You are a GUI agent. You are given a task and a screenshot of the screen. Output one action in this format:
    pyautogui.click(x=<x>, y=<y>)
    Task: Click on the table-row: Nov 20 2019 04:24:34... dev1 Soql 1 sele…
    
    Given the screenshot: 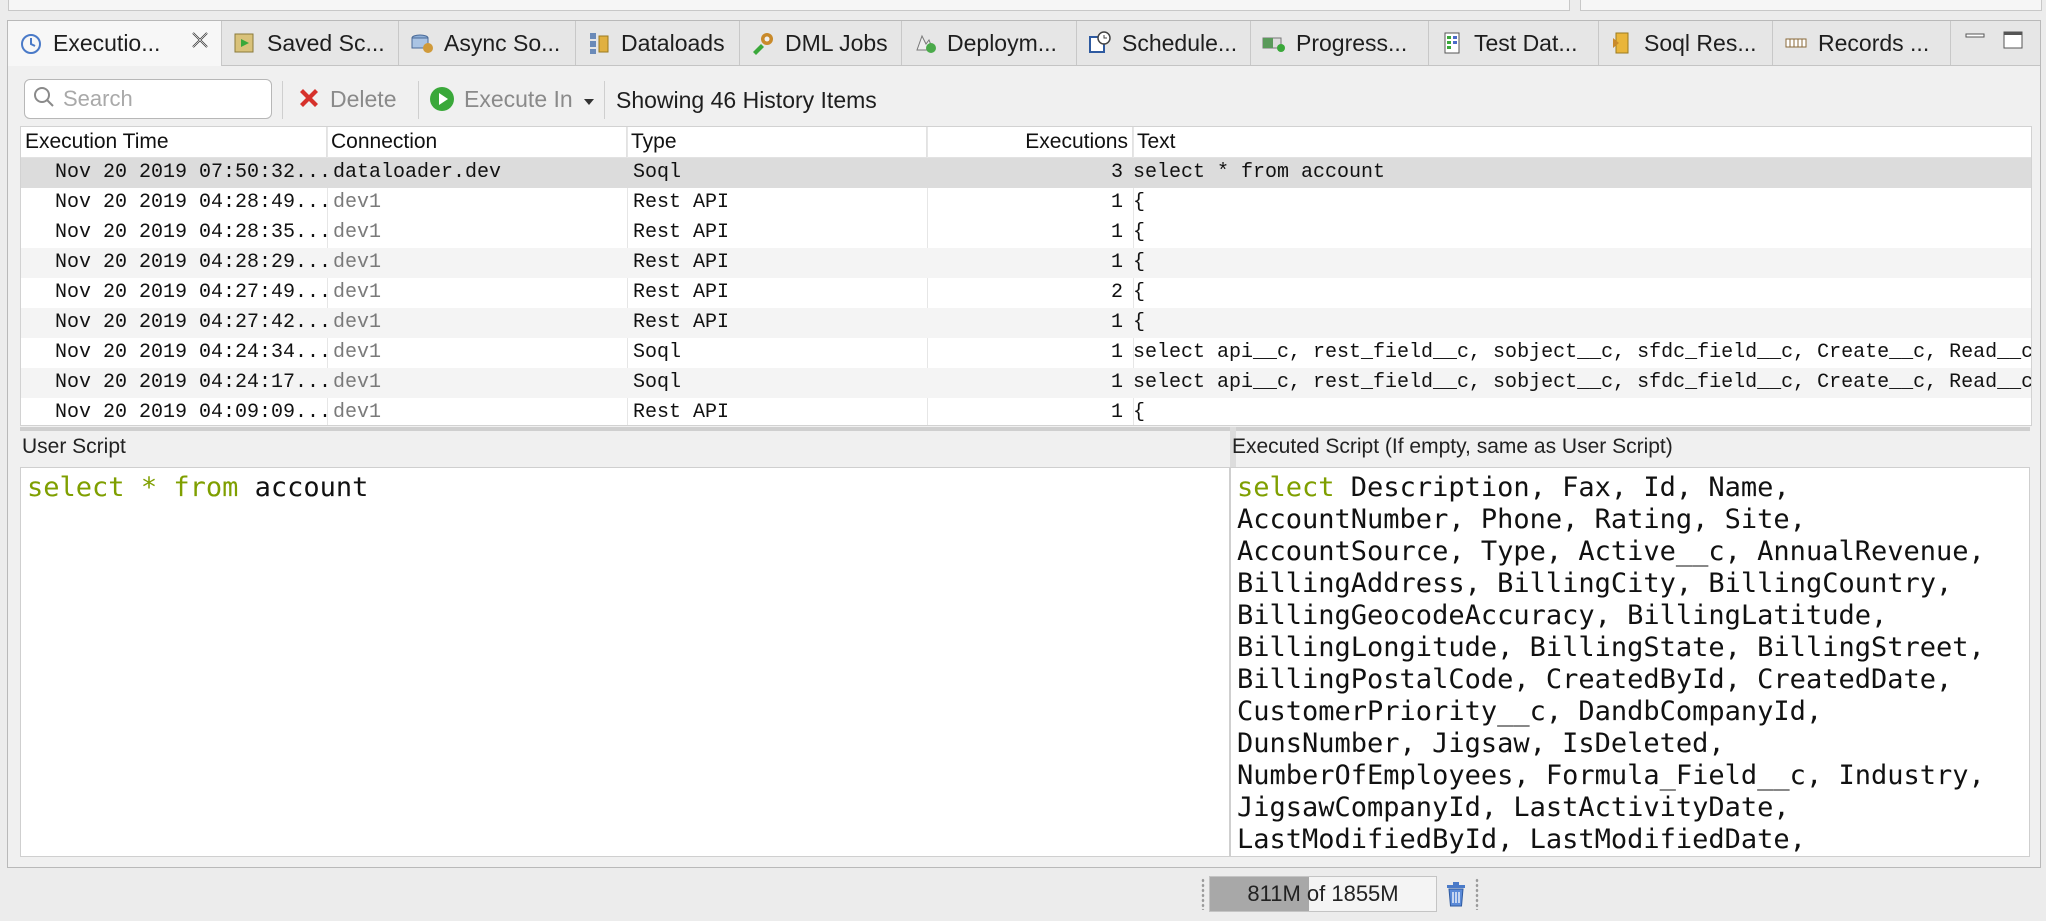 What is the action you would take?
    pyautogui.click(x=1026, y=353)
    